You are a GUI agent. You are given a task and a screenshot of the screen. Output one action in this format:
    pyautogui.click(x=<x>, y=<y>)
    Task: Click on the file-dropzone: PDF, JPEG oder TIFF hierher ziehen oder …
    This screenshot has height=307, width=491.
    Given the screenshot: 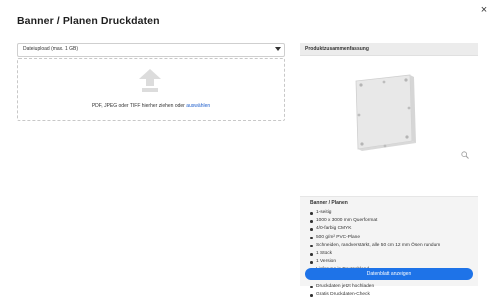 What is the action you would take?
    pyautogui.click(x=151, y=89)
    